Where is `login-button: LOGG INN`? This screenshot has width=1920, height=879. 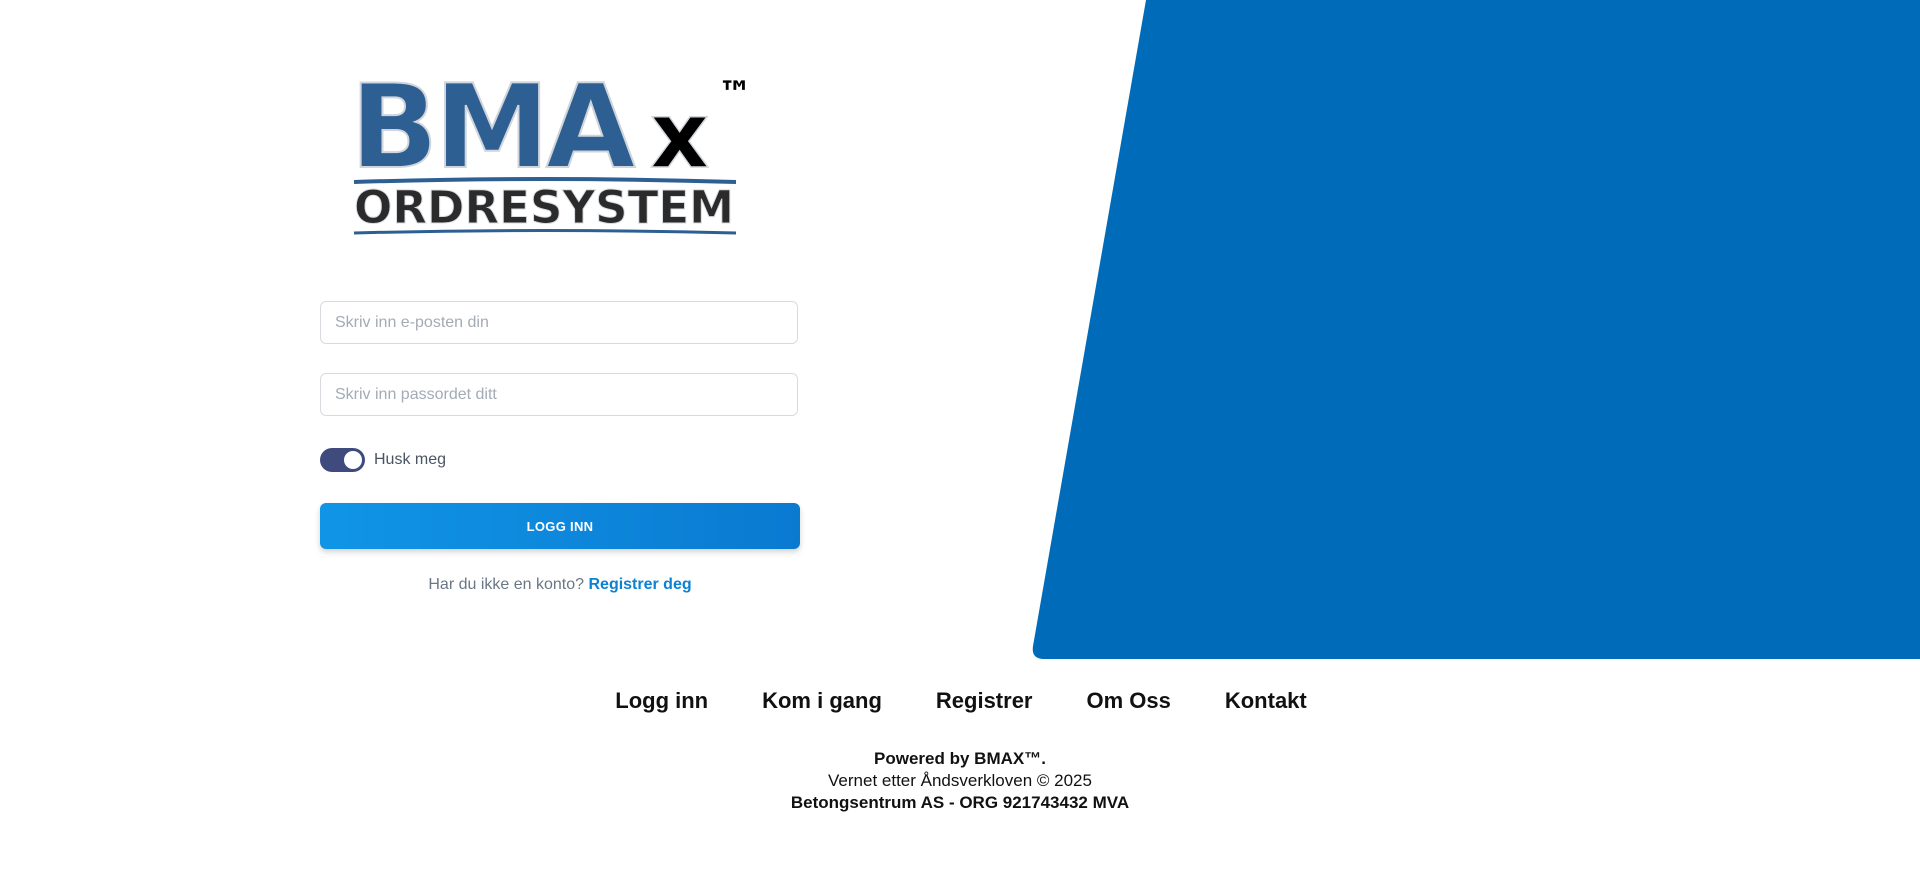 login-button: LOGG INN is located at coordinates (560, 526).